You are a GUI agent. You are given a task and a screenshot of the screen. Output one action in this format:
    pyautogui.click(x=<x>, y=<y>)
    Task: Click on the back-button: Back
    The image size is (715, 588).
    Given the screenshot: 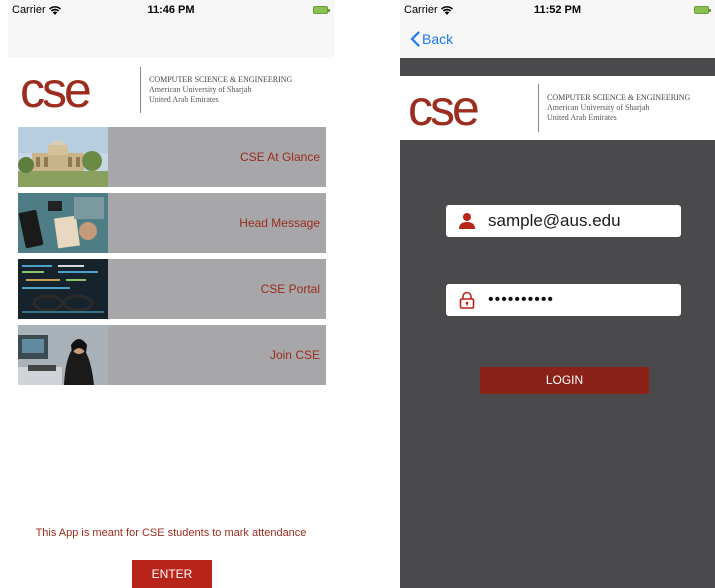 What is the action you would take?
    pyautogui.click(x=431, y=39)
    